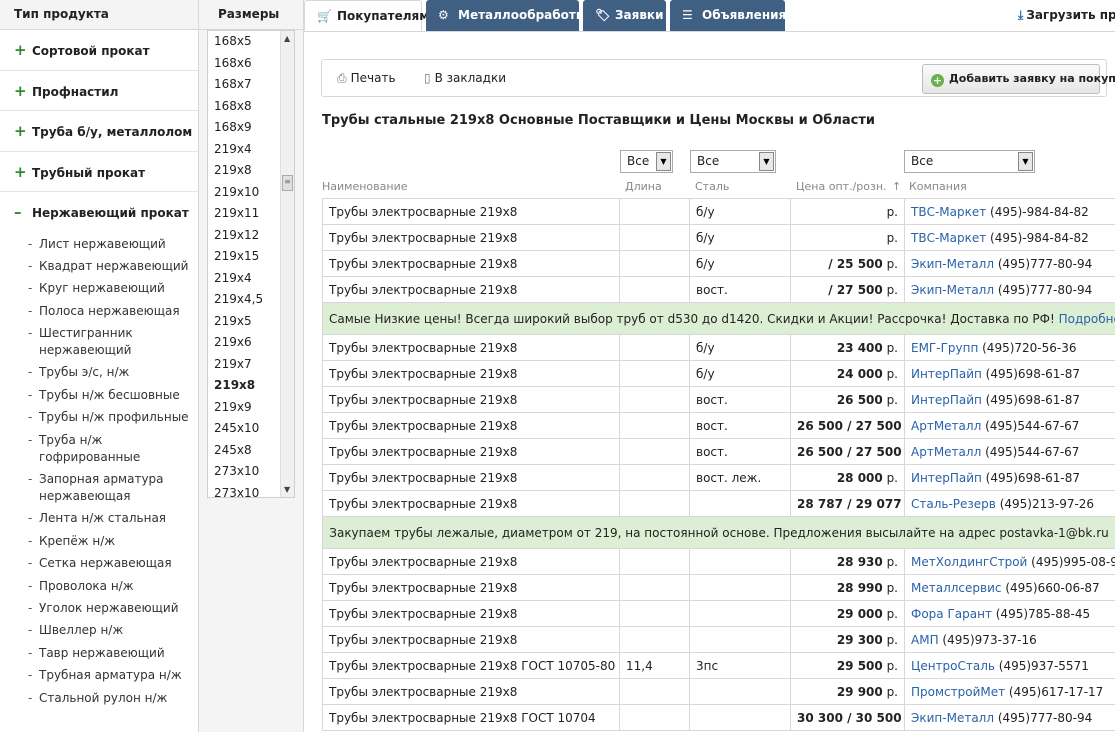 The width and height of the screenshot is (1115, 732). What do you see at coordinates (113, 341) in the screenshot?
I see `subcategory-item: - Шестигранник нержавеющий` at bounding box center [113, 341].